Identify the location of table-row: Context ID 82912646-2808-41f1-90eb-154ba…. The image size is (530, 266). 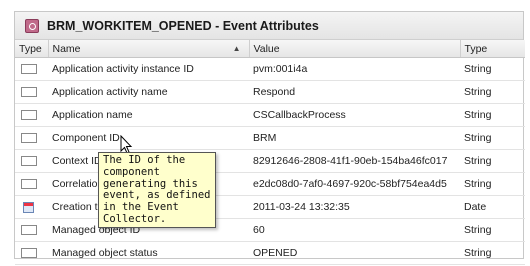
(270, 161).